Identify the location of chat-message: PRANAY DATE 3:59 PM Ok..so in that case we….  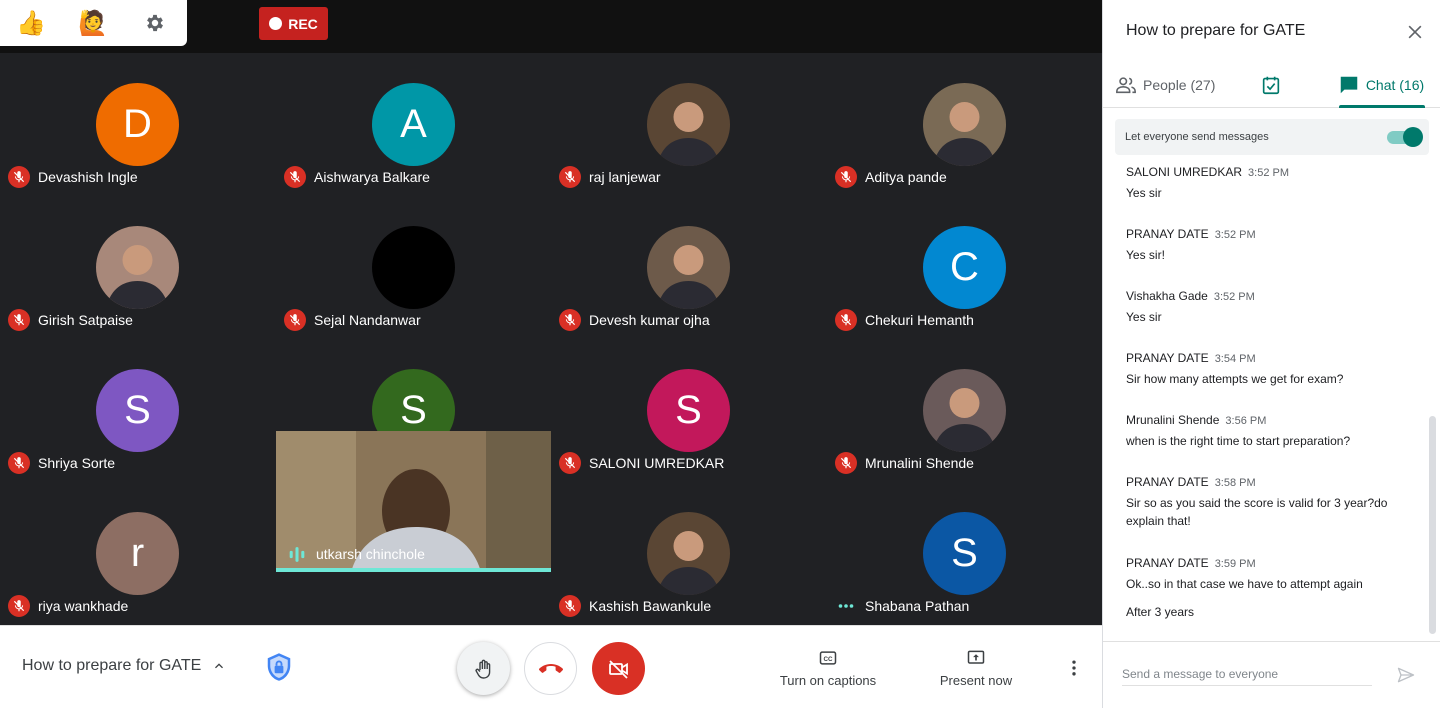
(1271, 588).